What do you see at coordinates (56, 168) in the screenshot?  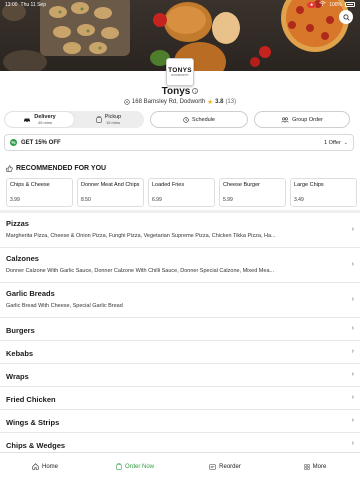 I see `recommended-header: RECOMMENDED FOR YOU` at bounding box center [56, 168].